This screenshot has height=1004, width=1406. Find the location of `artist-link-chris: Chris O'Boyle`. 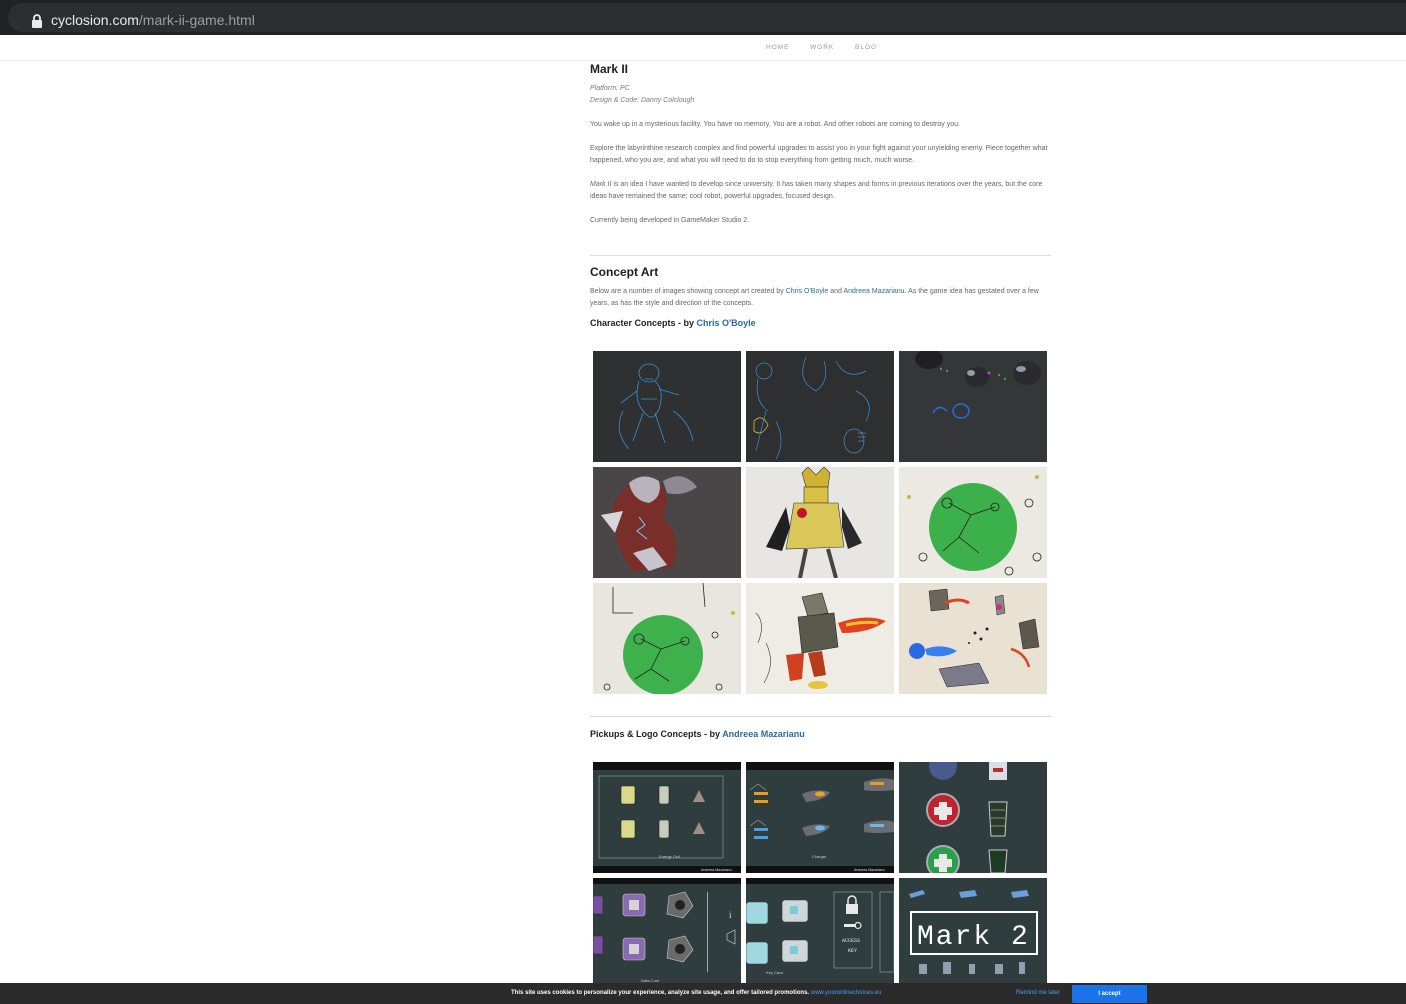

artist-link-chris: Chris O'Boyle is located at coordinates (807, 291).